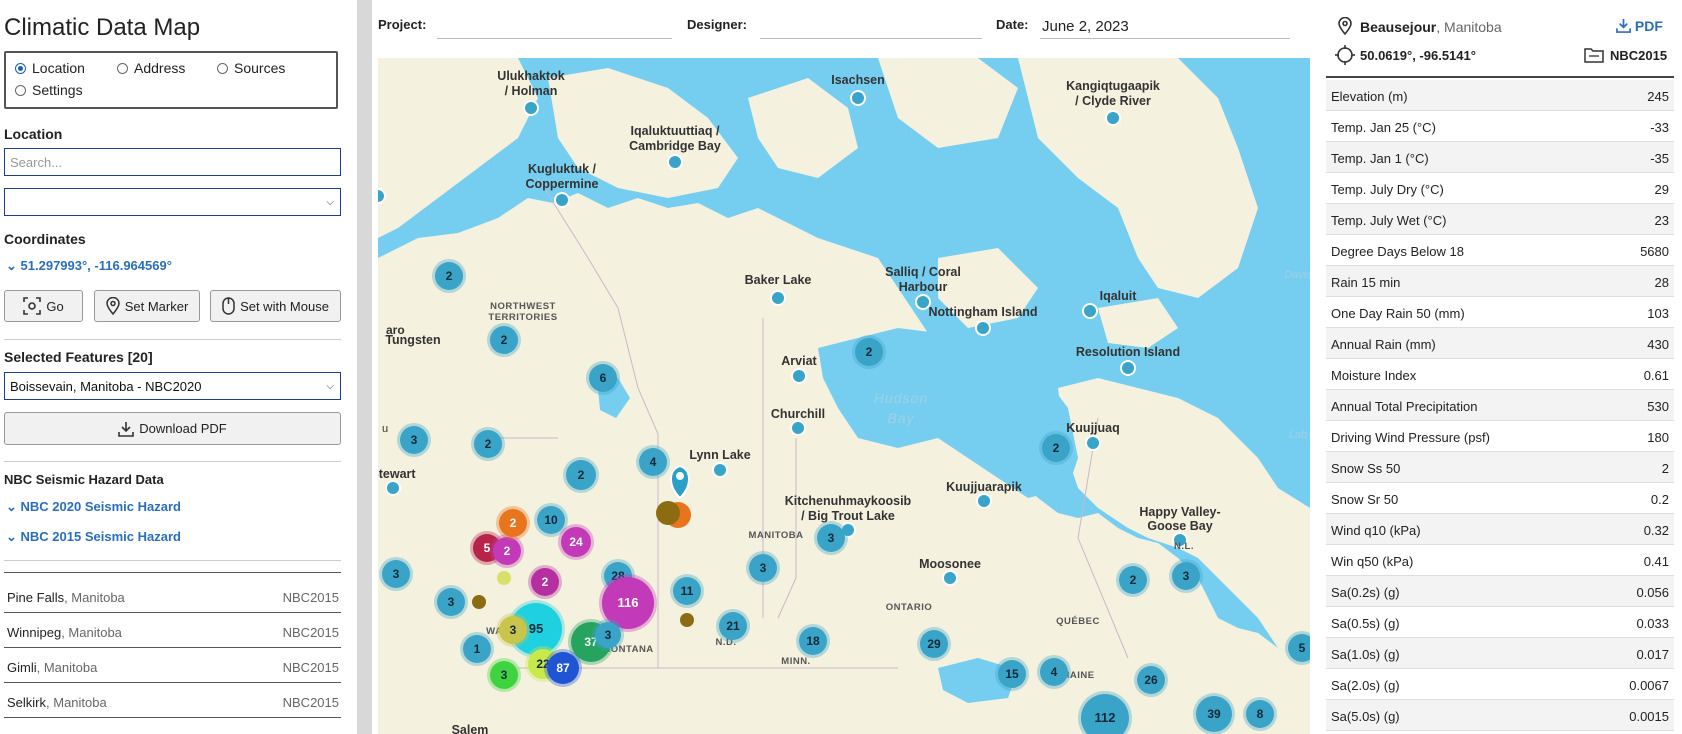 The image size is (1682, 734). Describe the element at coordinates (89, 266) in the screenshot. I see `coordinates-toggle: ⌄ 51.297993°, -116.964569°` at that location.